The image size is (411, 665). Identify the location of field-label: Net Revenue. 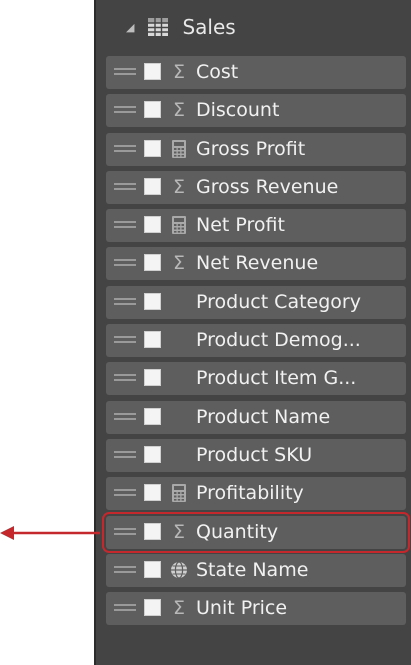
(257, 263).